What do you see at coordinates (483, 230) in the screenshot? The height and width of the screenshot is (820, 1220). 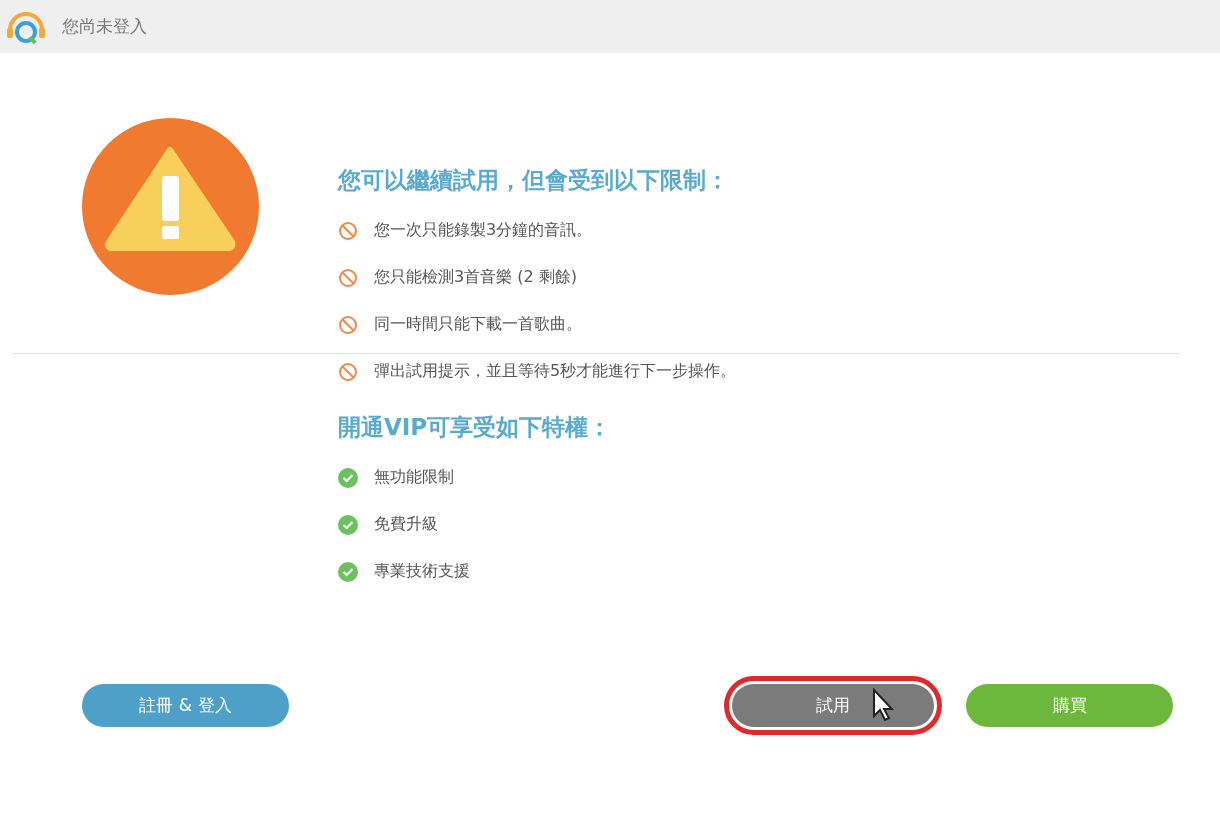 I see `limit-text: 您一次只能錄製3分鐘的音訊。` at bounding box center [483, 230].